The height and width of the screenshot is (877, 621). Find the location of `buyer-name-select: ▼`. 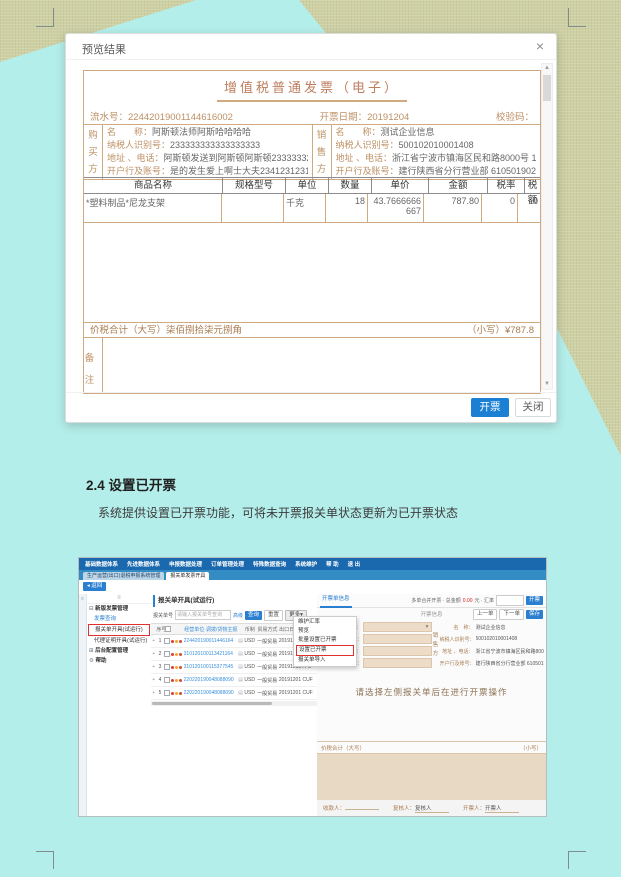

buyer-name-select: ▼ is located at coordinates (397, 627).